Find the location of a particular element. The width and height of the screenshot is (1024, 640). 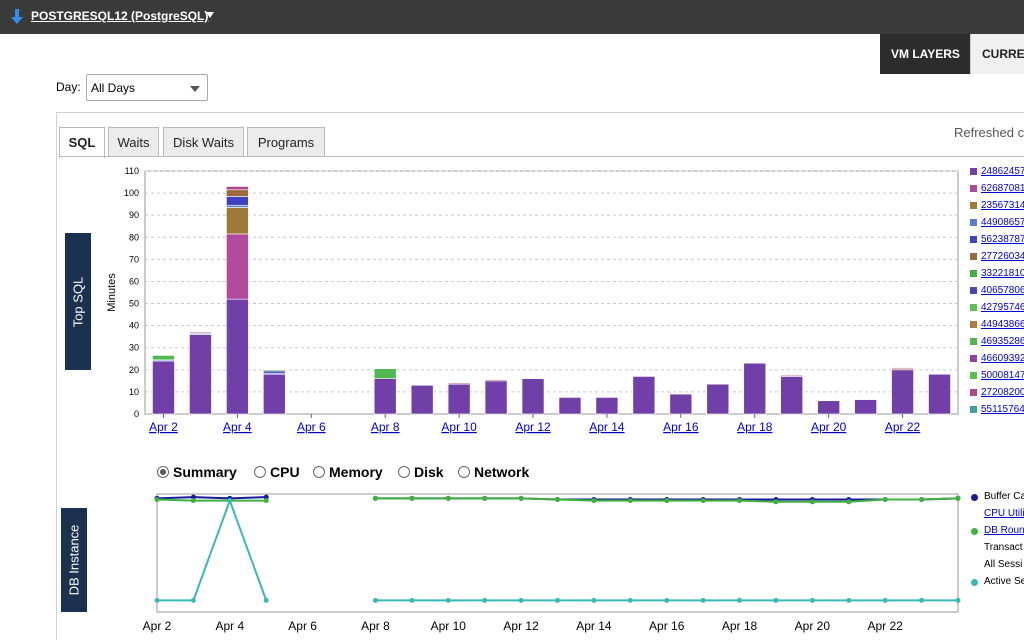

x-tick-label: Apr 10 is located at coordinates (459, 427).